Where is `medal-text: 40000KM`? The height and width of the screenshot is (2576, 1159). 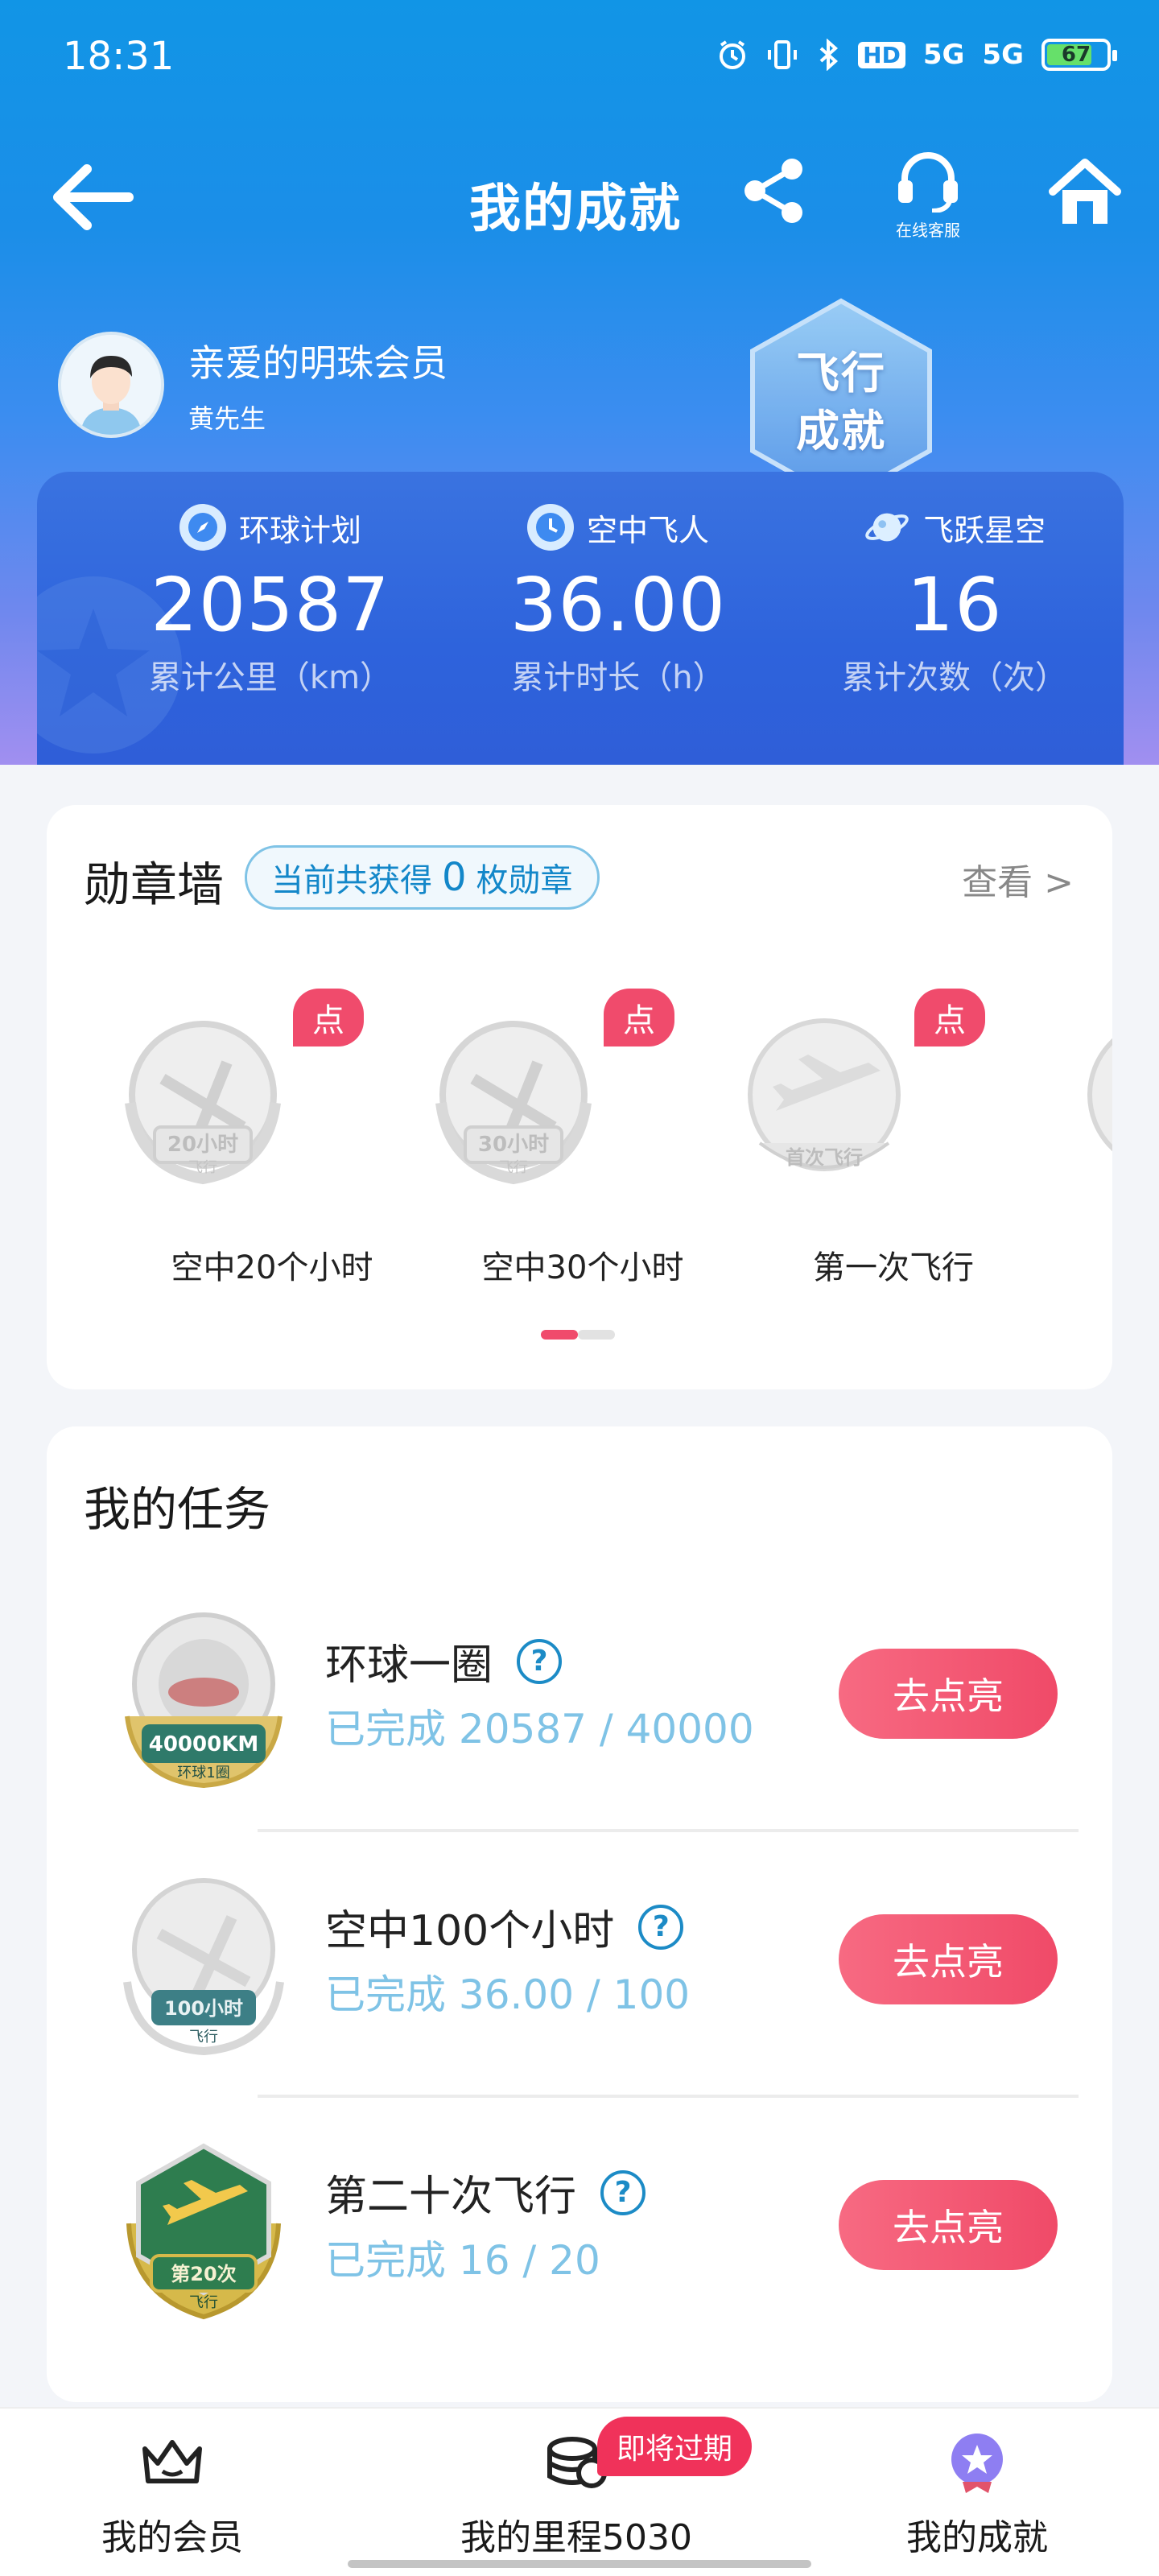 medal-text: 40000KM is located at coordinates (203, 1744).